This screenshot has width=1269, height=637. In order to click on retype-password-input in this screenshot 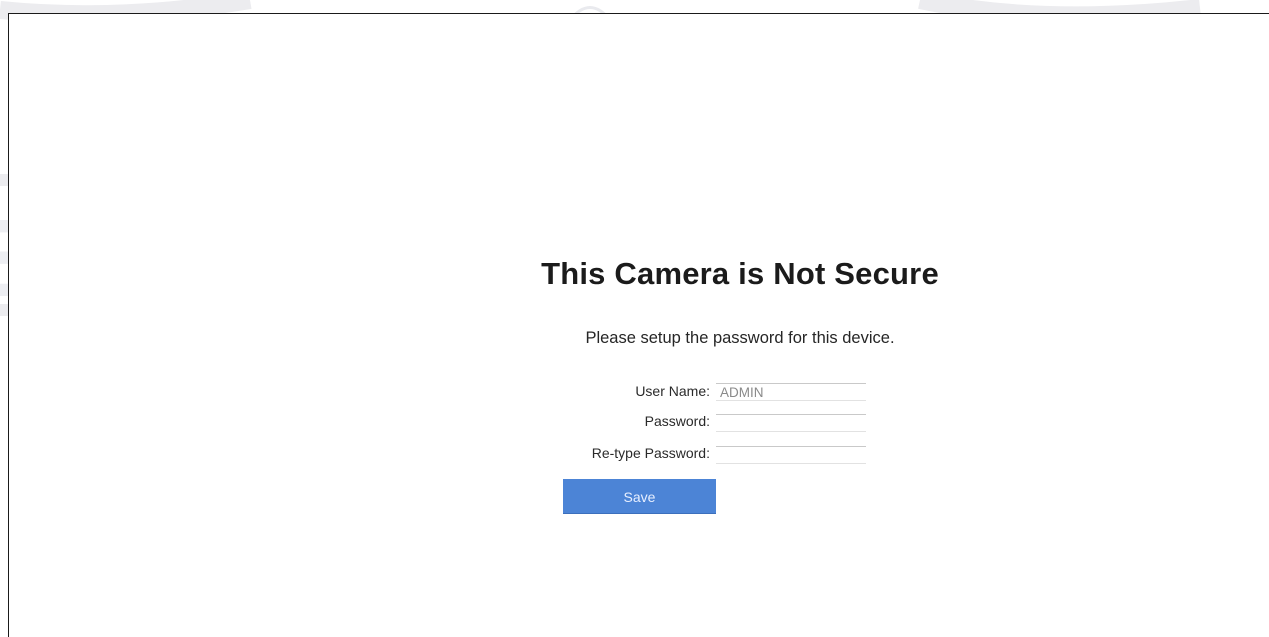, I will do `click(791, 455)`.